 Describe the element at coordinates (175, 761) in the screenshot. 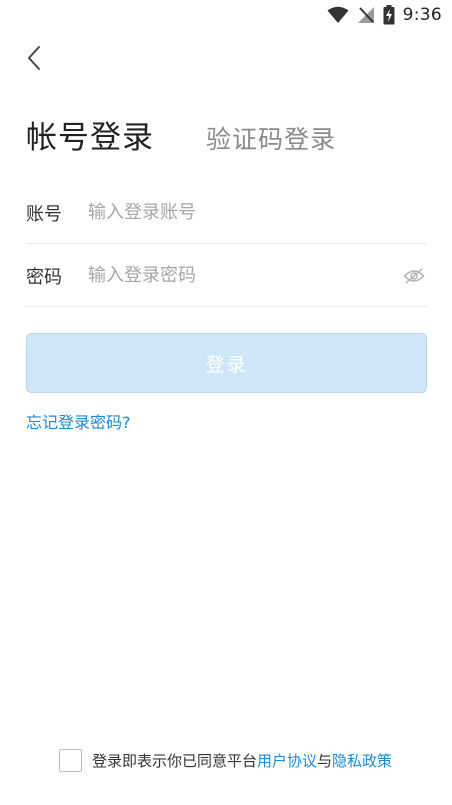

I see `agreement-prefix: 登录即表示你已同意平台` at that location.